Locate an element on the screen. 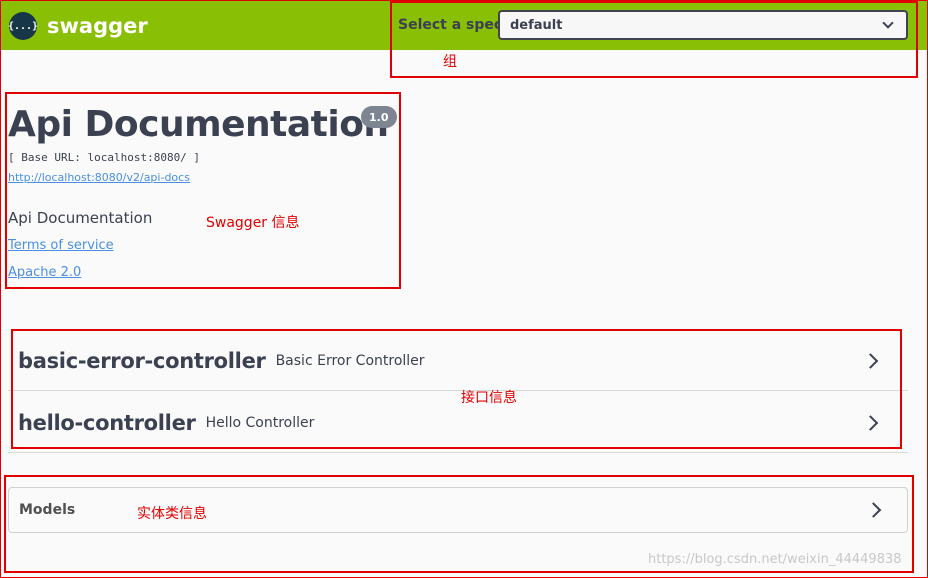 The height and width of the screenshot is (578, 928). swagger-logo: {...} swagger is located at coordinates (78, 26).